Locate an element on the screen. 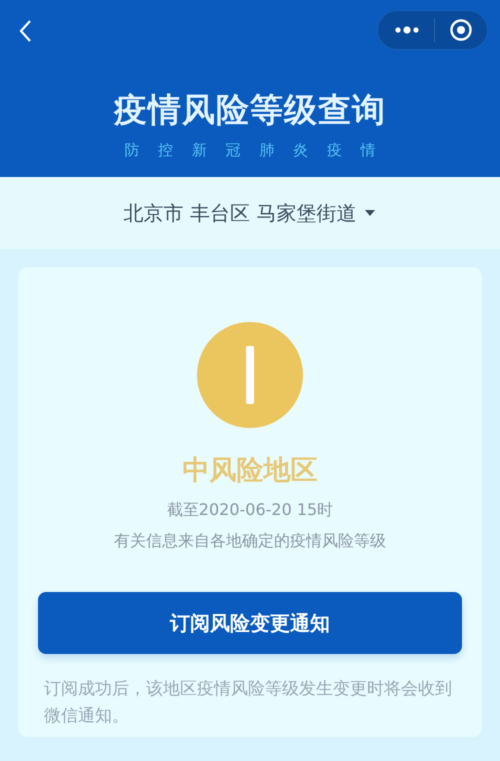 Image resolution: width=500 pixels, height=761 pixels. caret-icon is located at coordinates (370, 213).